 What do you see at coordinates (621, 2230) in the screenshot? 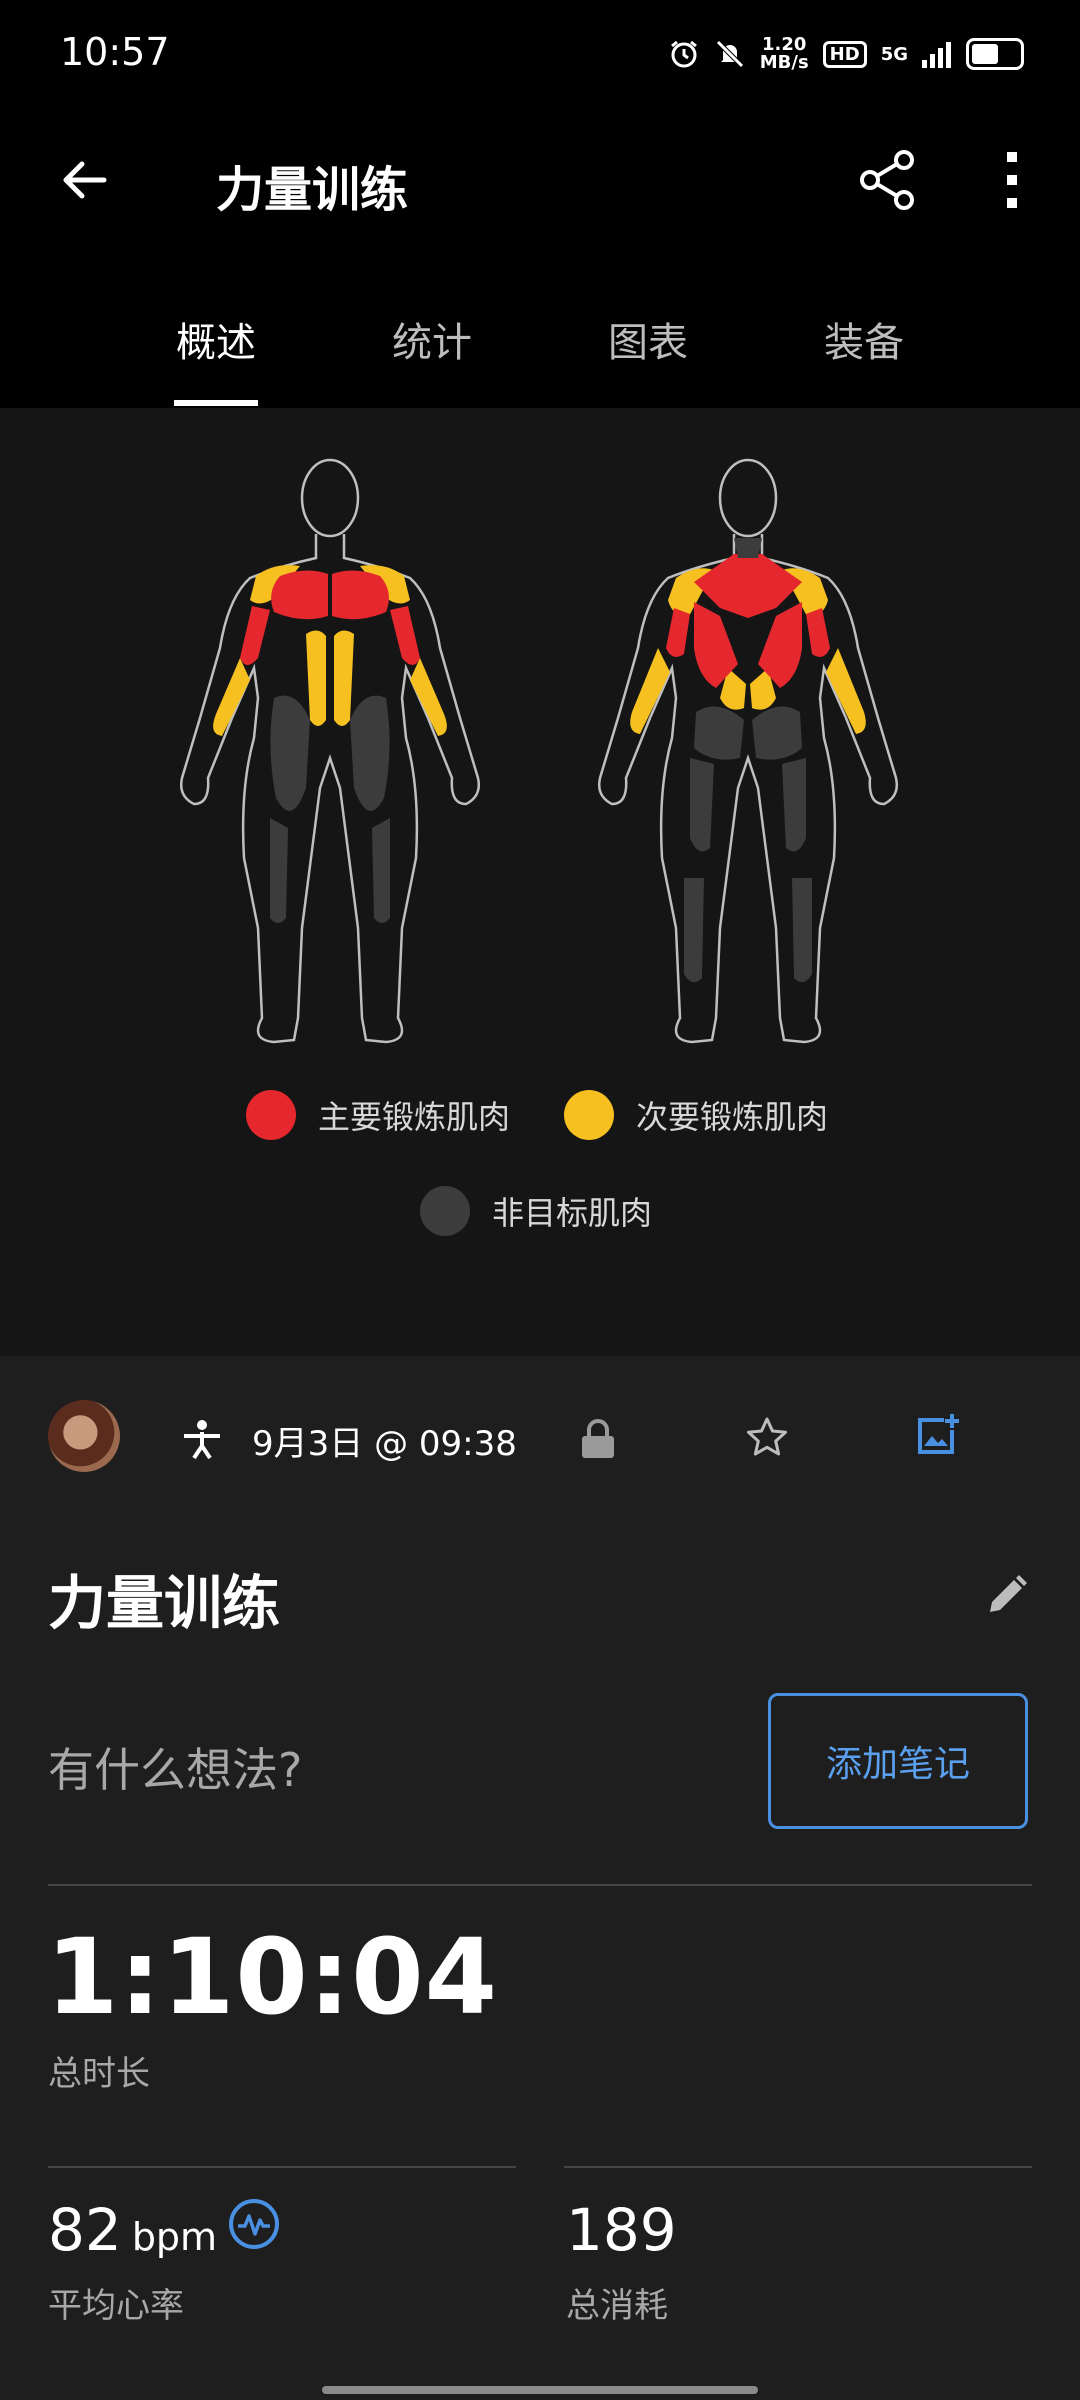
I see `total-calories-value: 189` at bounding box center [621, 2230].